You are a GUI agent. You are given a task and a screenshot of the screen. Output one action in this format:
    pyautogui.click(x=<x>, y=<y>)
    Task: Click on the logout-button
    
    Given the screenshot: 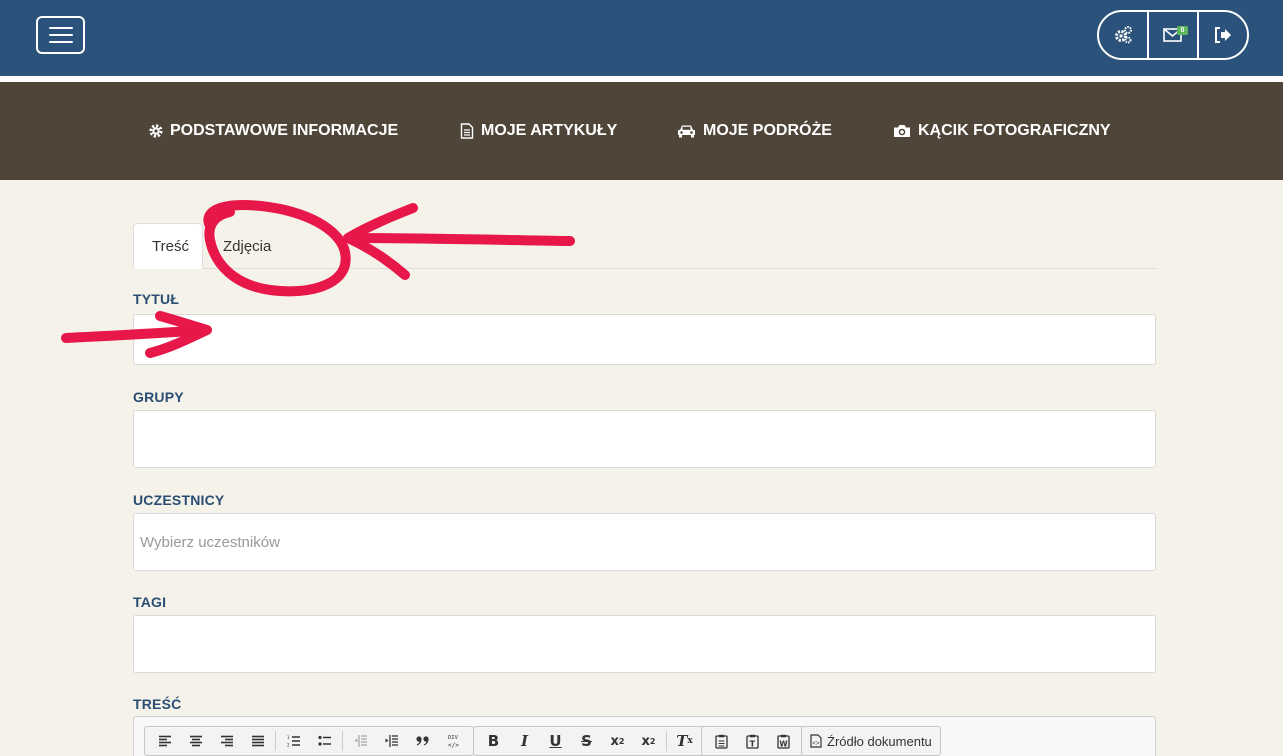 What is the action you would take?
    pyautogui.click(x=1223, y=35)
    